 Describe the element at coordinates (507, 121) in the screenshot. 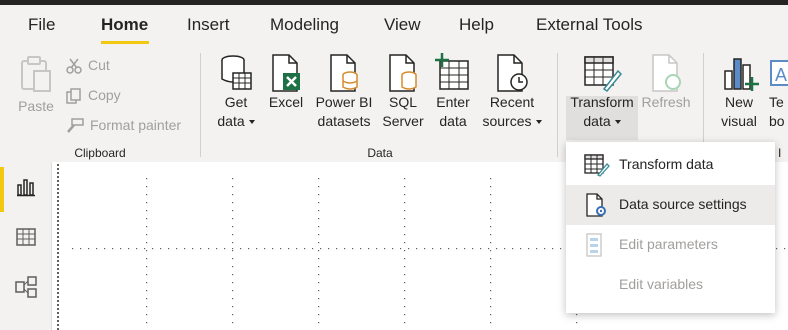

I see `recent-label-2: sources` at that location.